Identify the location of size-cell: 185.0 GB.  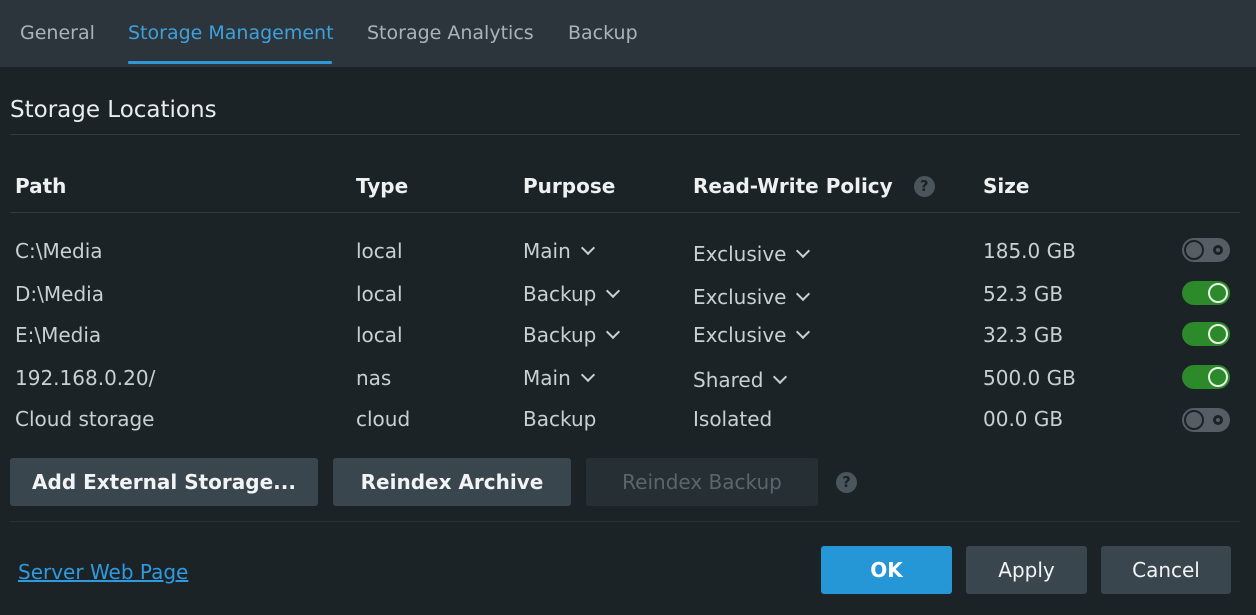
(1029, 251).